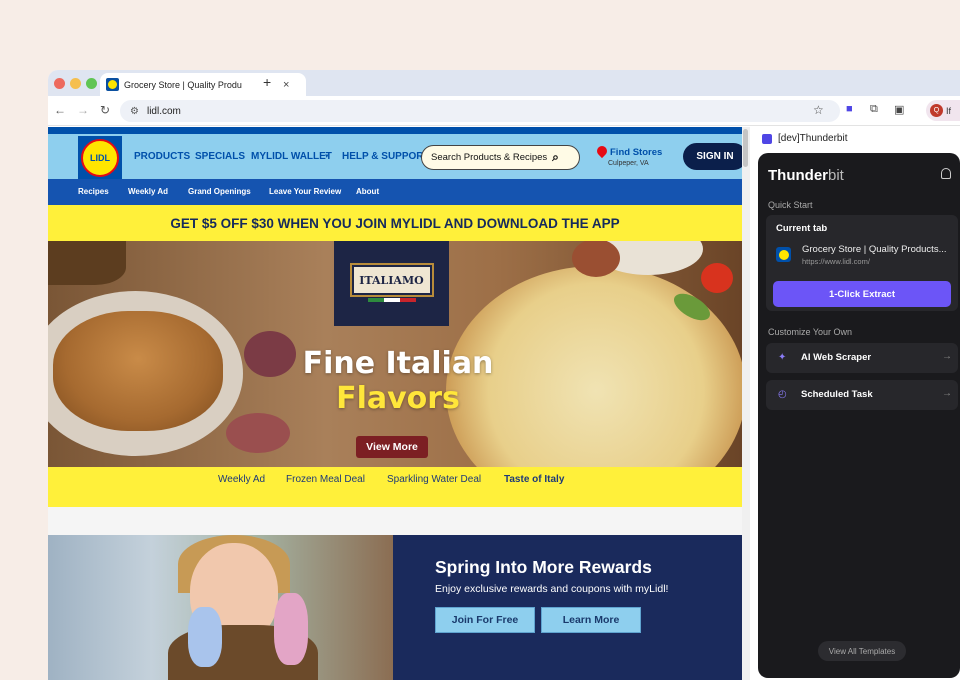  What do you see at coordinates (782, 394) in the screenshot?
I see `clock-icon: ◴` at bounding box center [782, 394].